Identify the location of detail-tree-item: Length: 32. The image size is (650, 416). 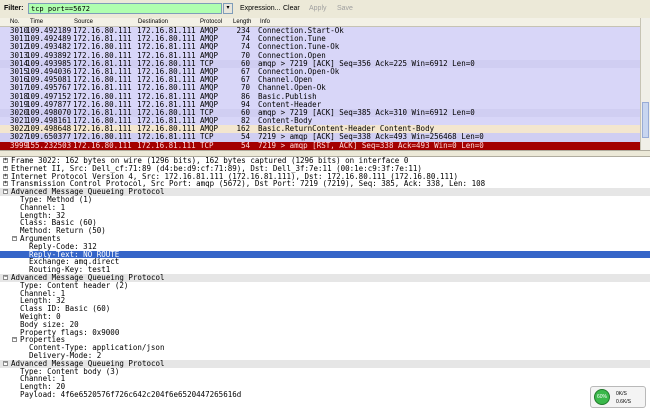
(325, 215).